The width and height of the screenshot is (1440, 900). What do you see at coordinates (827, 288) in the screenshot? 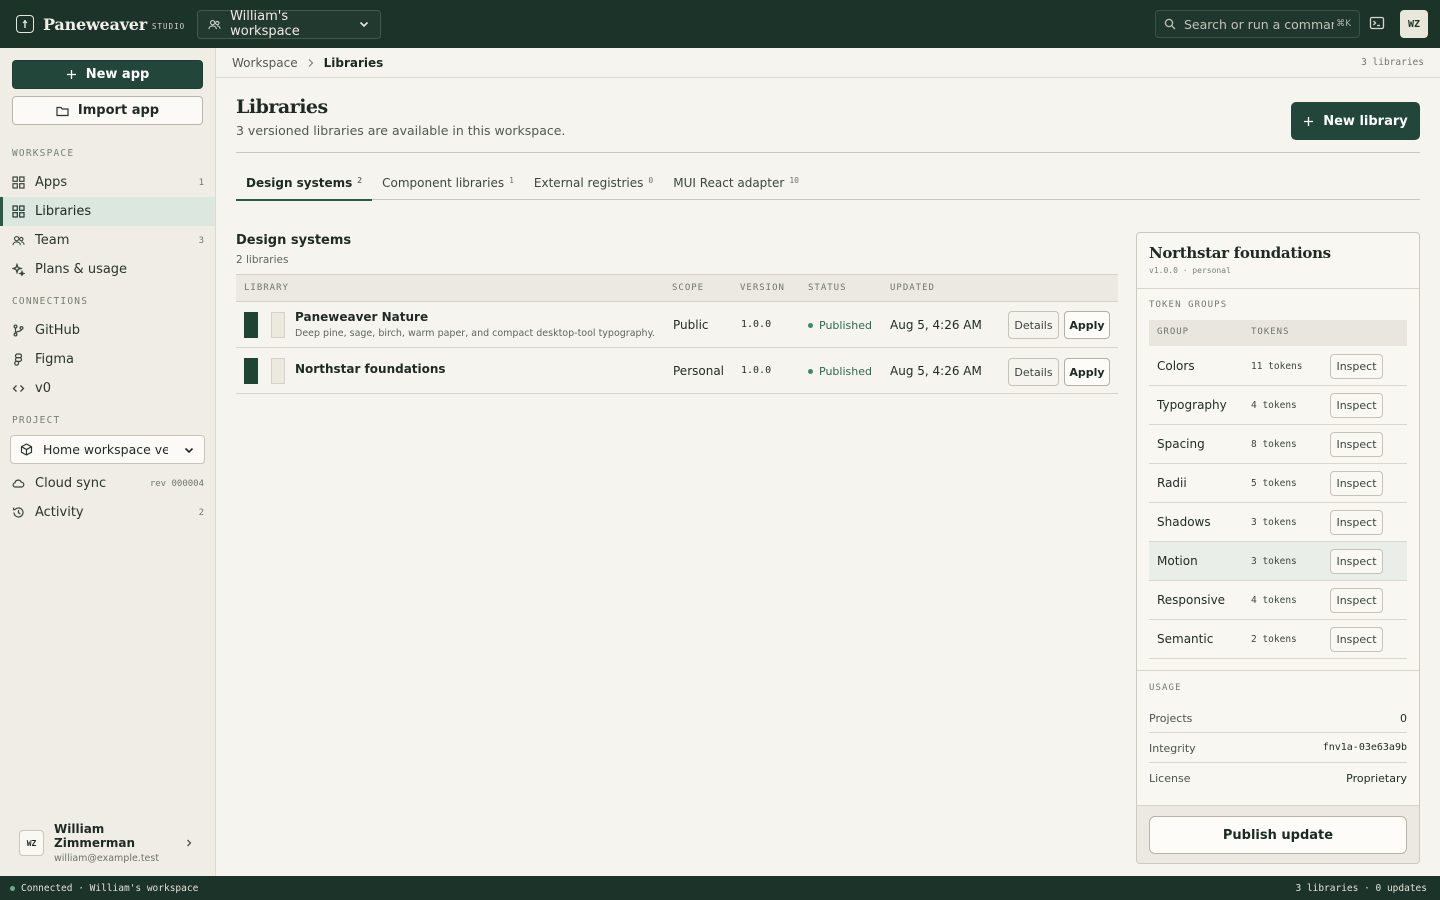
I see `column-header-status: STATUS` at bounding box center [827, 288].